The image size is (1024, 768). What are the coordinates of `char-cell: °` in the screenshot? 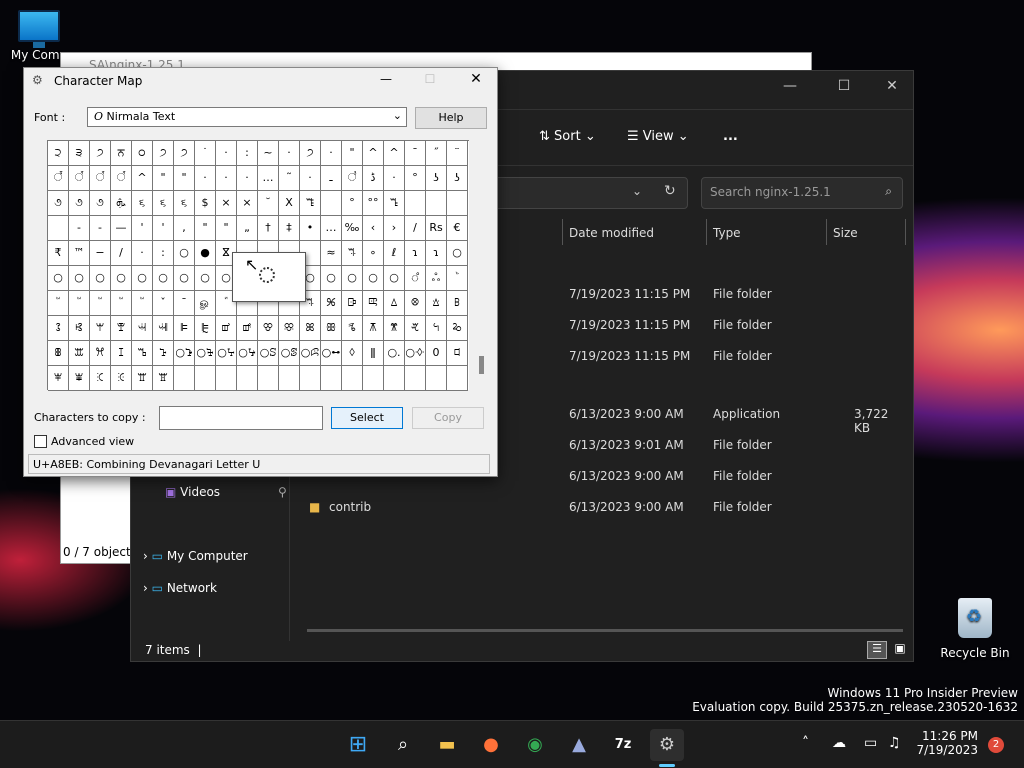 It's located at (415, 178).